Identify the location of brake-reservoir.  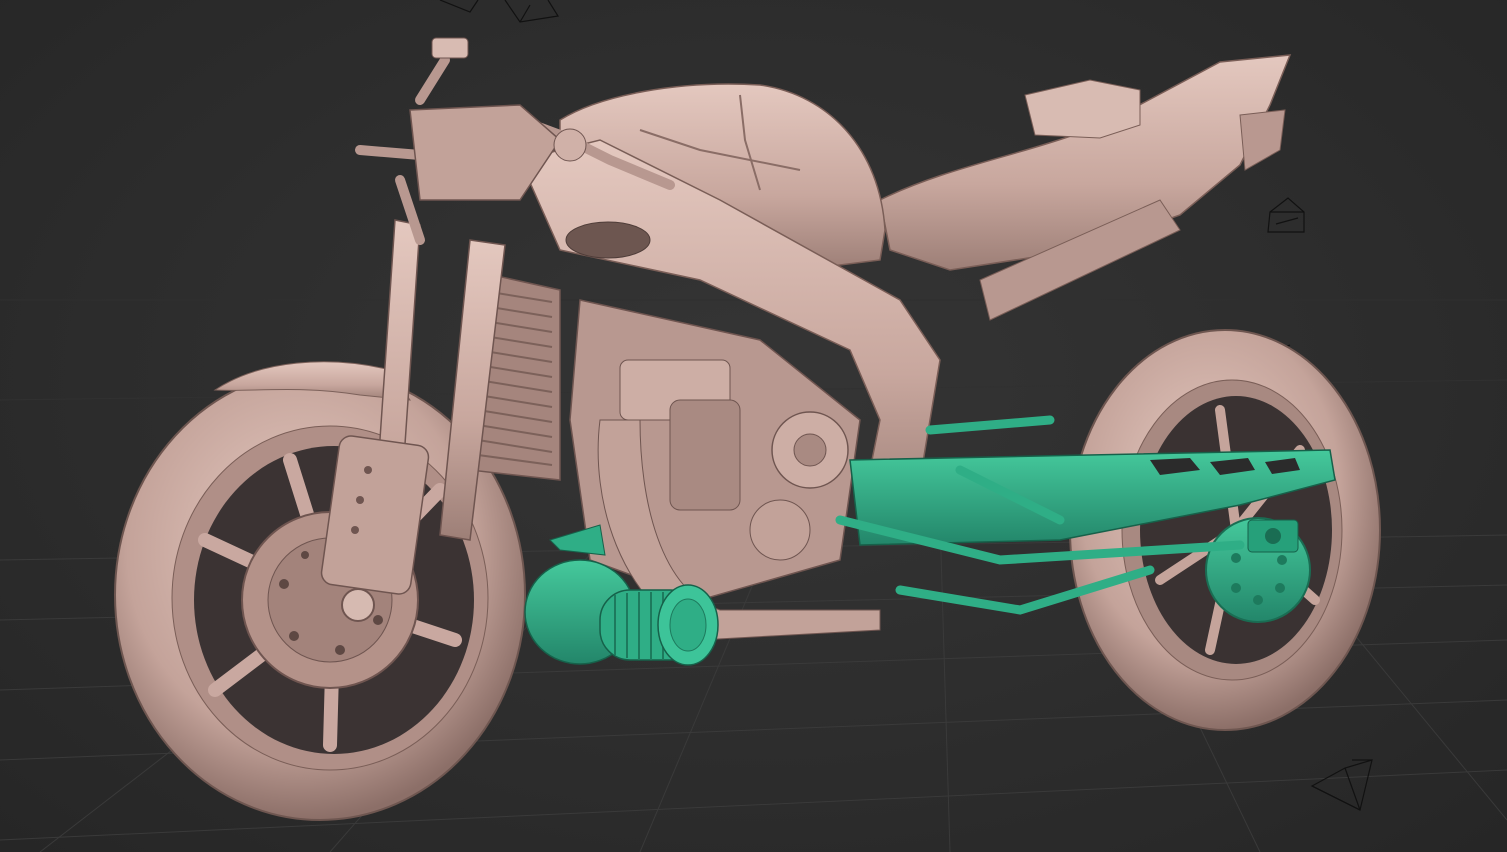
(450, 48).